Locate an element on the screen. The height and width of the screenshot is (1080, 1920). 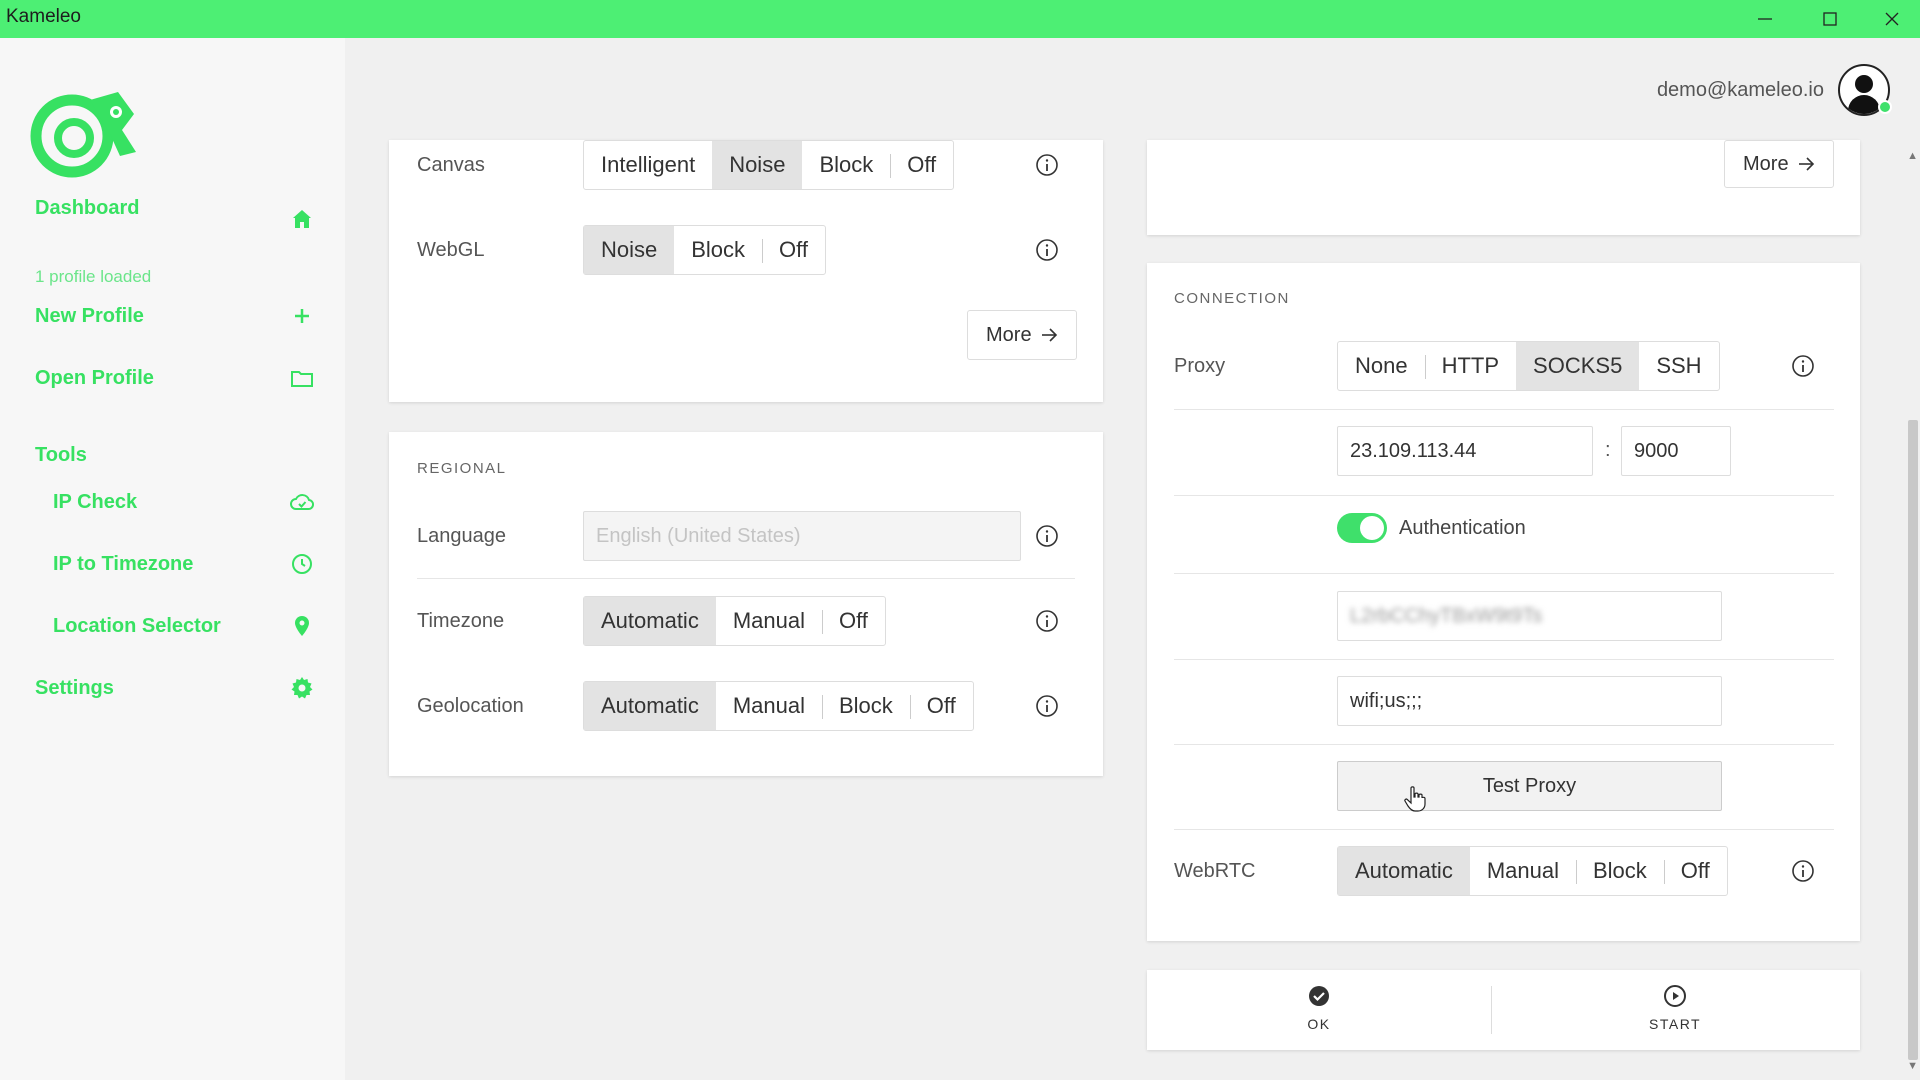
scroll-down-icon: ▼ is located at coordinates (1912, 1066).